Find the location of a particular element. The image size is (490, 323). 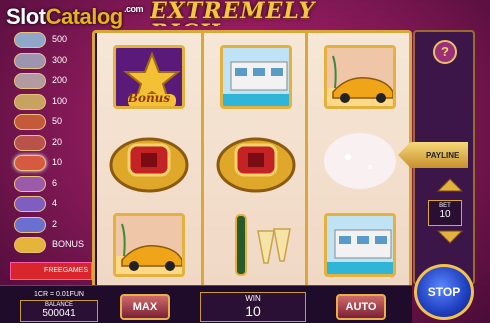

bet-display: BET 10 is located at coordinates (445, 213).